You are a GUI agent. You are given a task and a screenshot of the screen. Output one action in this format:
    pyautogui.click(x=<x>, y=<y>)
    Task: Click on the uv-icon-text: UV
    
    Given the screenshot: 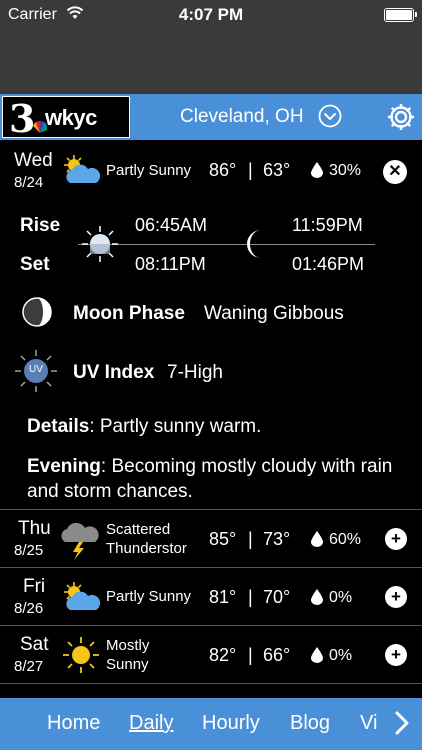 What is the action you would take?
    pyautogui.click(x=36, y=369)
    